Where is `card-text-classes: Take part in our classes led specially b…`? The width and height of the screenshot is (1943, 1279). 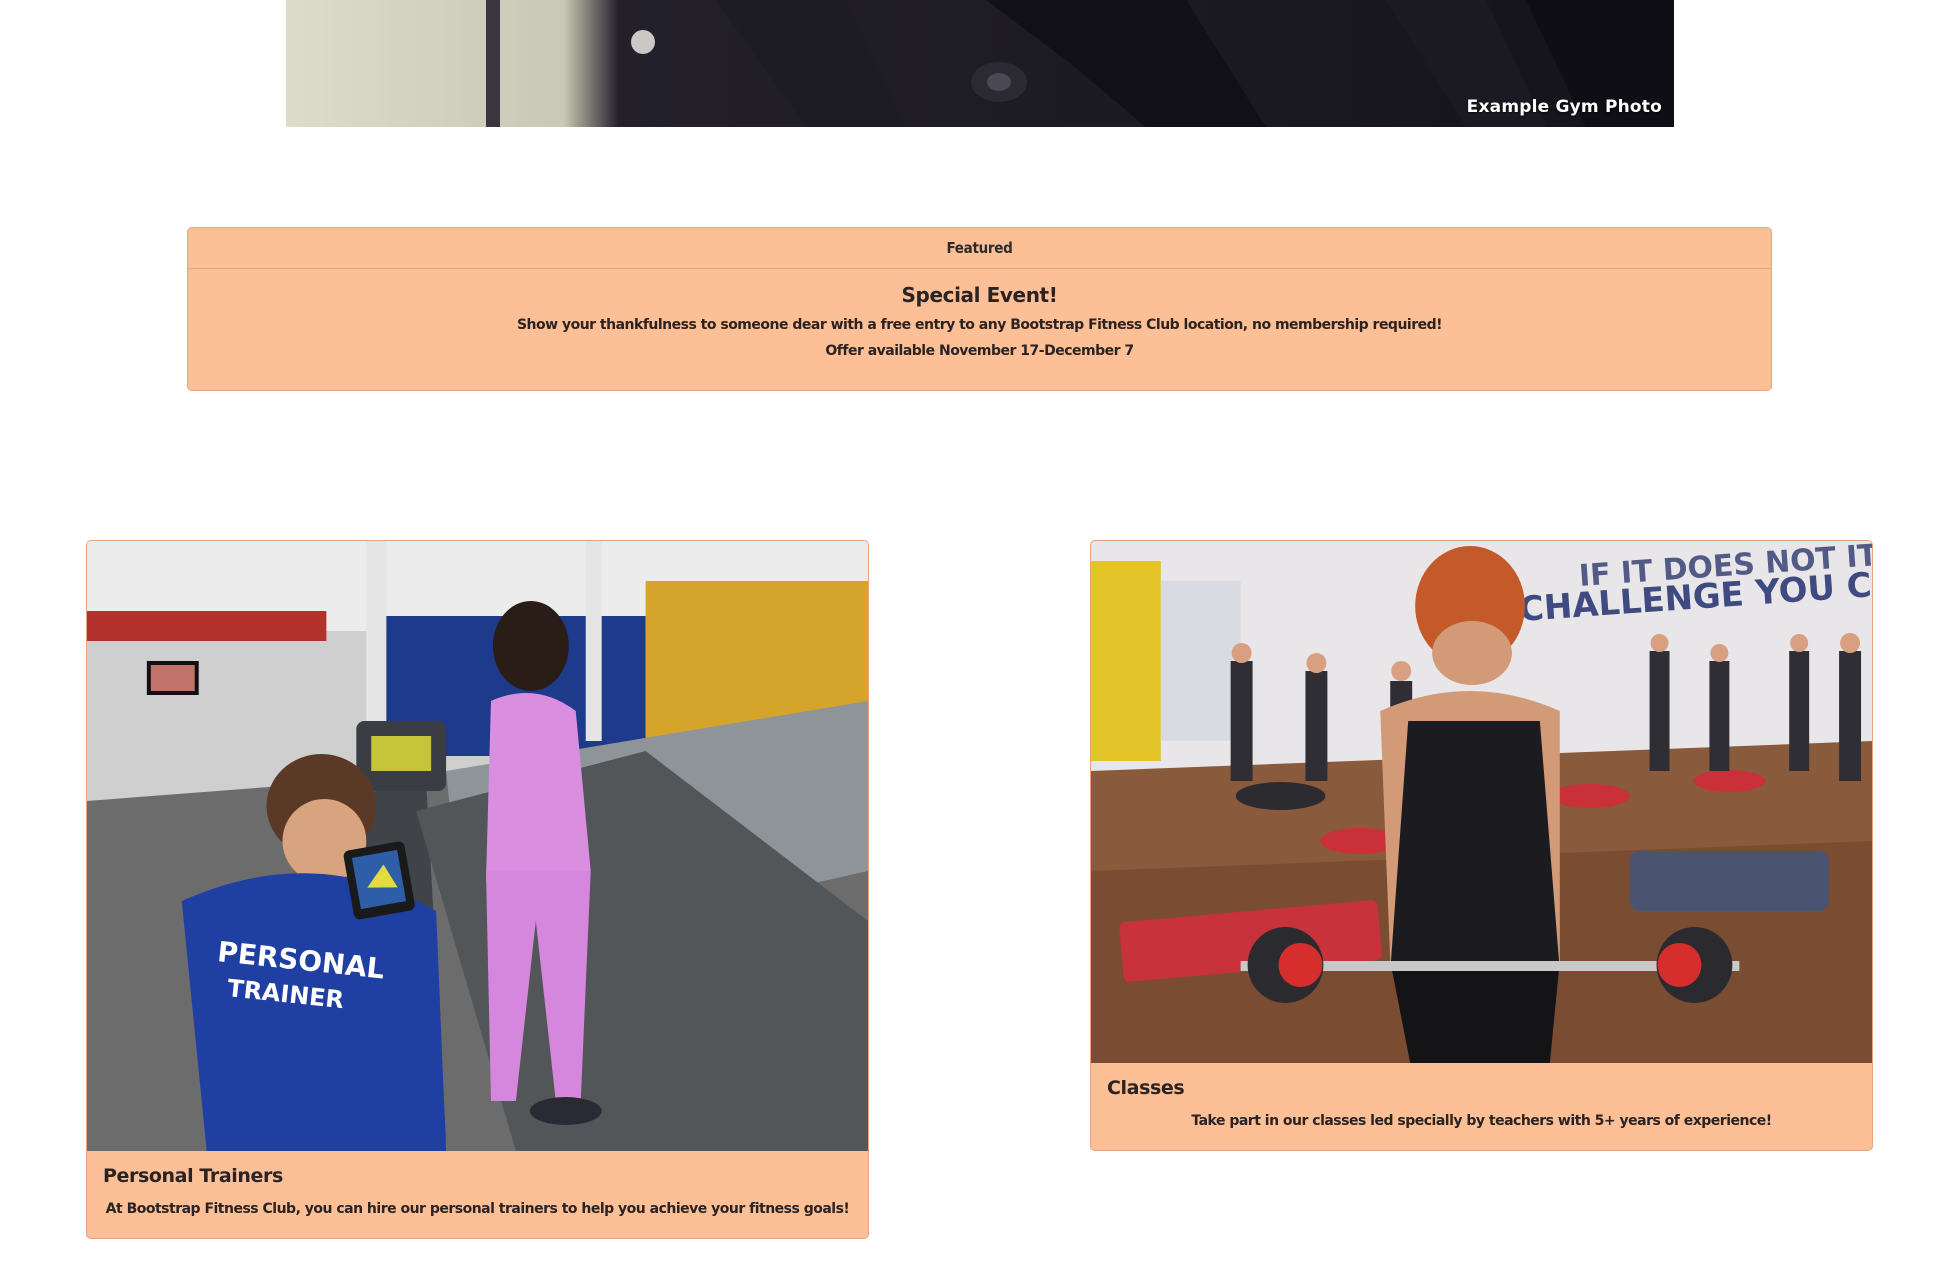
card-text-classes: Take part in our classes led specially b… is located at coordinates (1481, 1121).